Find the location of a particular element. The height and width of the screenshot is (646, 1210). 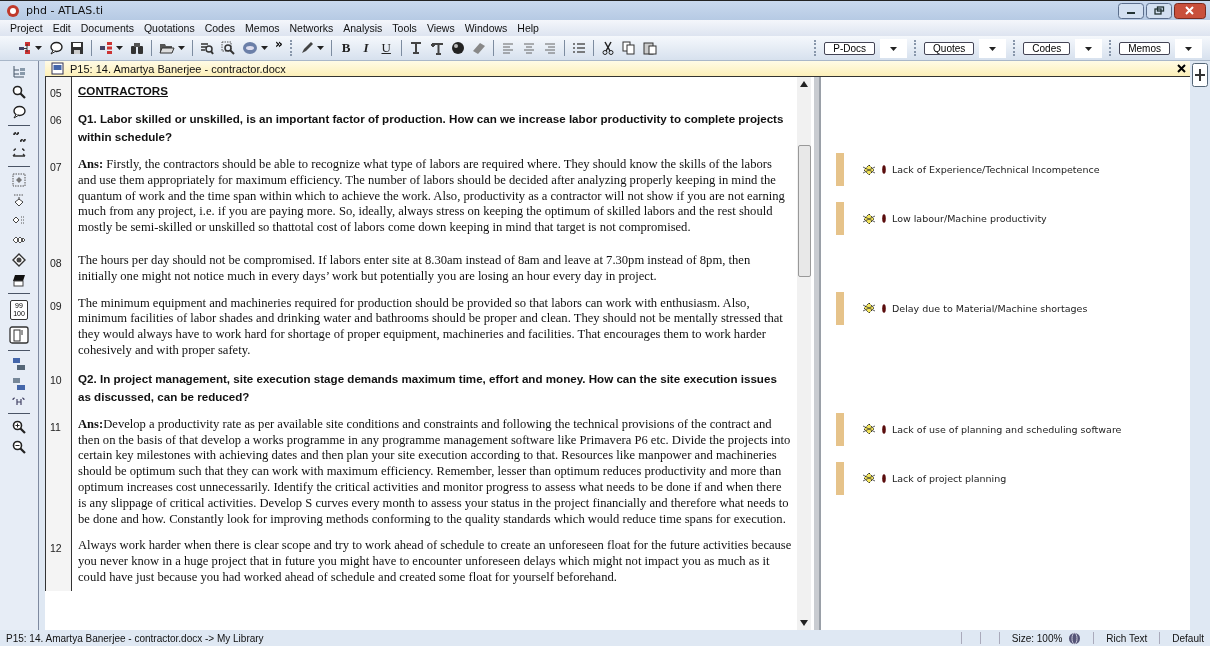

tree-icon is located at coordinates (19, 72).